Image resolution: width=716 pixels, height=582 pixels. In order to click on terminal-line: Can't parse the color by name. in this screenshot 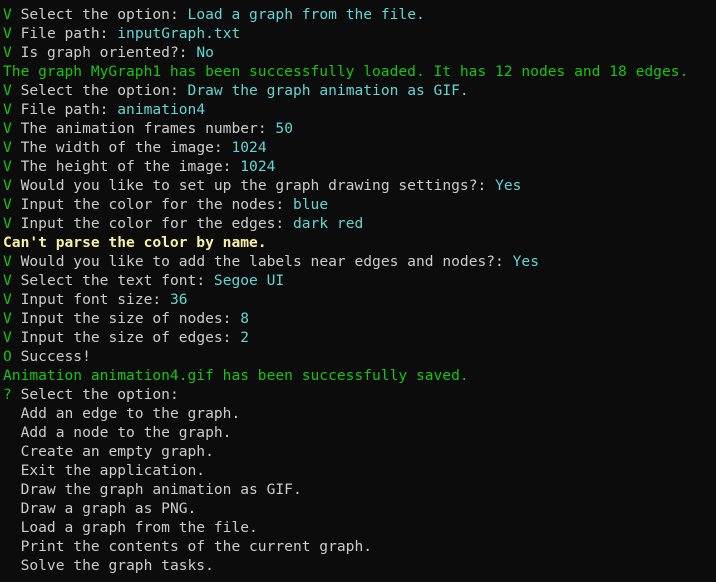, I will do `click(359, 242)`.